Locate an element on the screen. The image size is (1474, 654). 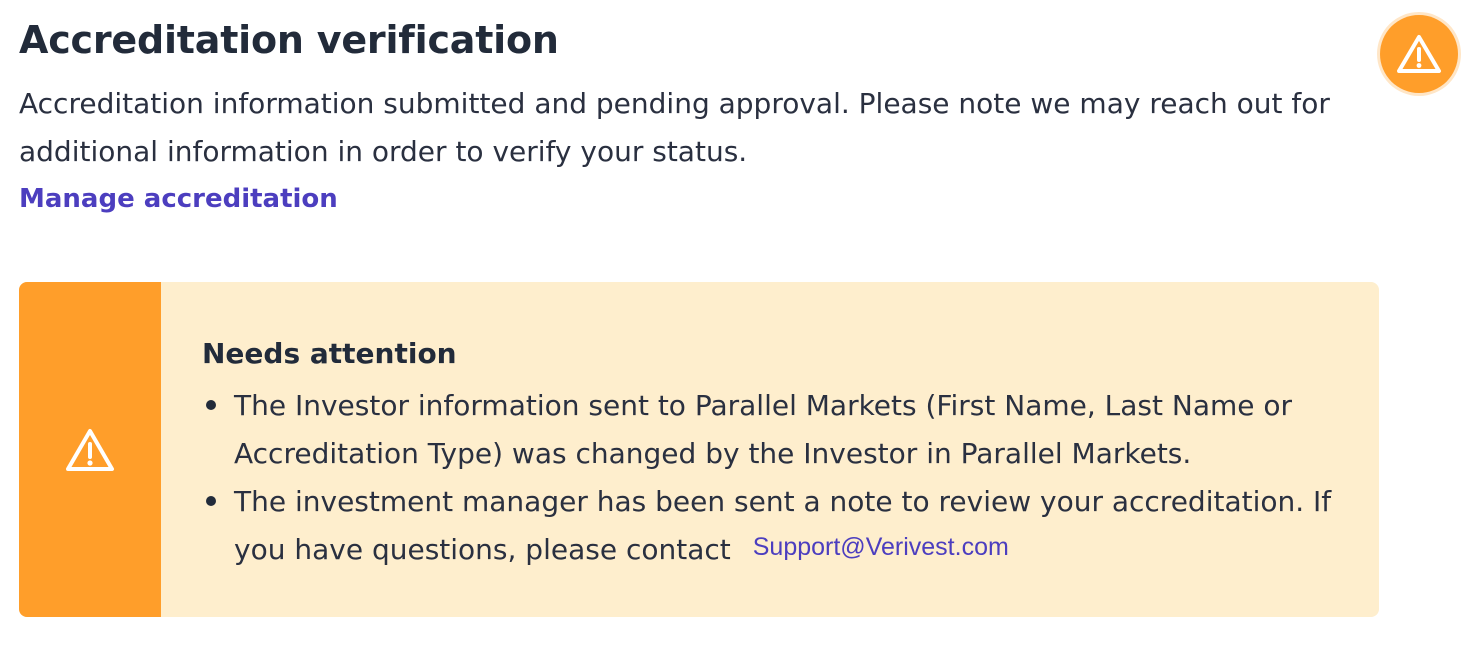
alert-accent-bar is located at coordinates (90, 449).